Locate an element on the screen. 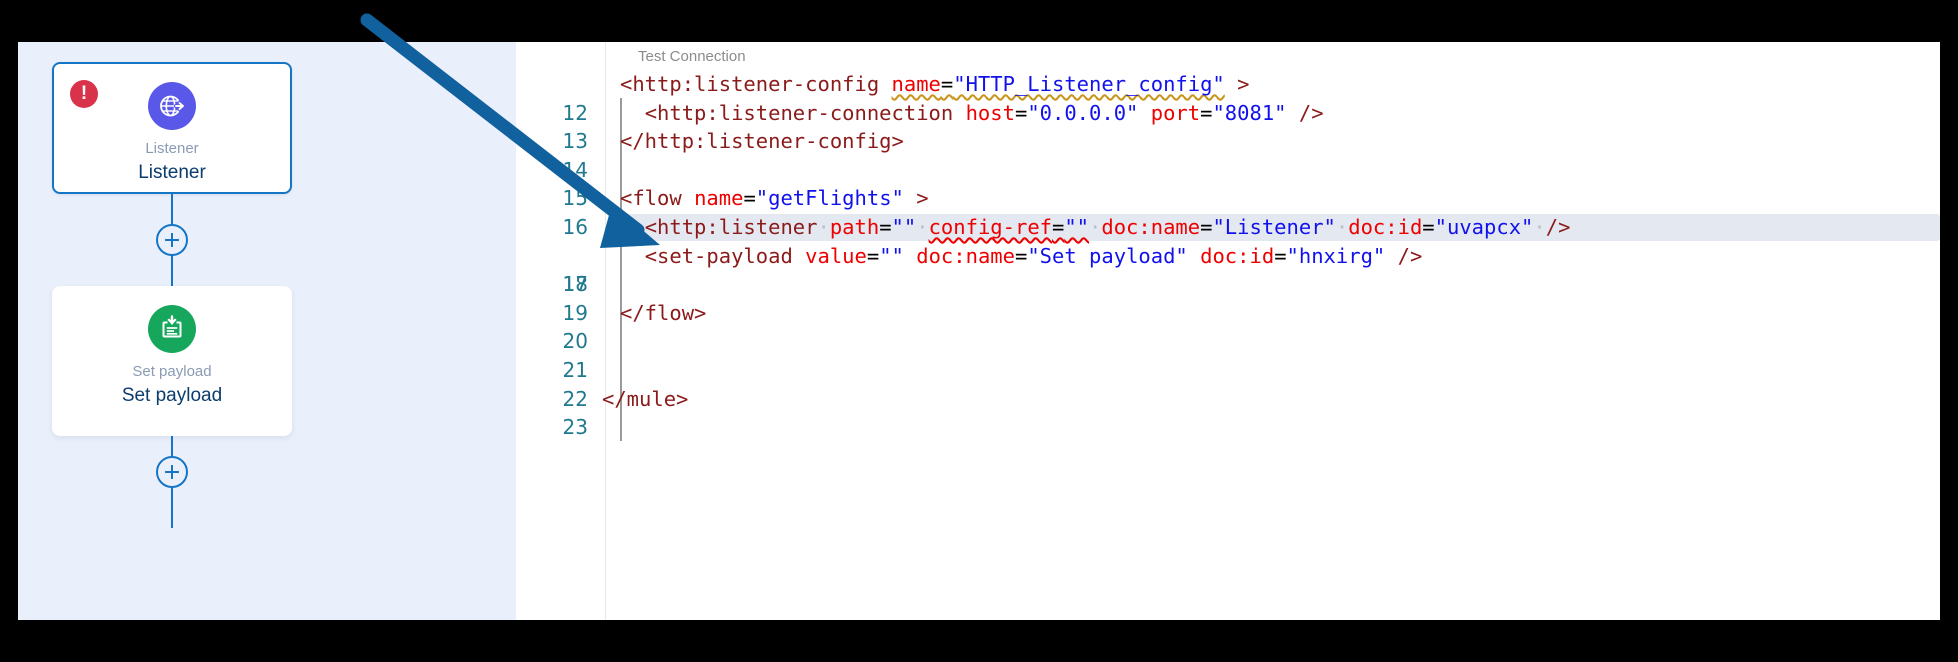 This screenshot has width=1958, height=662. error-badge-icon: ! is located at coordinates (84, 94).